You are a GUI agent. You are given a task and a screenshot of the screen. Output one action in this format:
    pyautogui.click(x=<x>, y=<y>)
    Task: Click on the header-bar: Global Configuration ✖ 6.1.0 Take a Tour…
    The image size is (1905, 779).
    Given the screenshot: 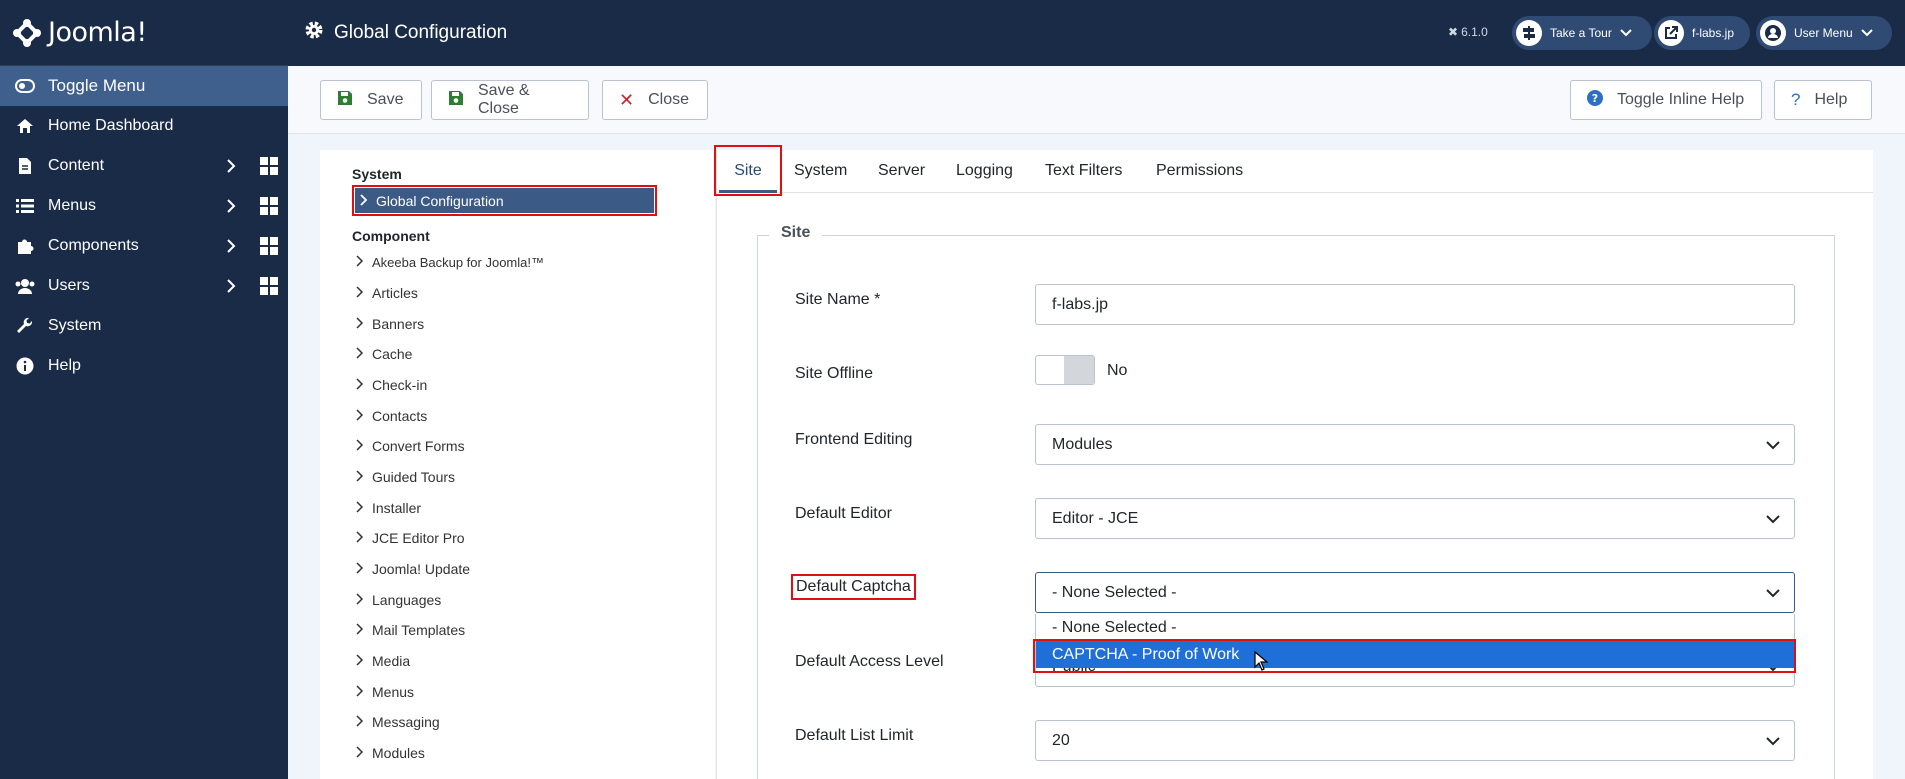 What is the action you would take?
    pyautogui.click(x=1096, y=33)
    